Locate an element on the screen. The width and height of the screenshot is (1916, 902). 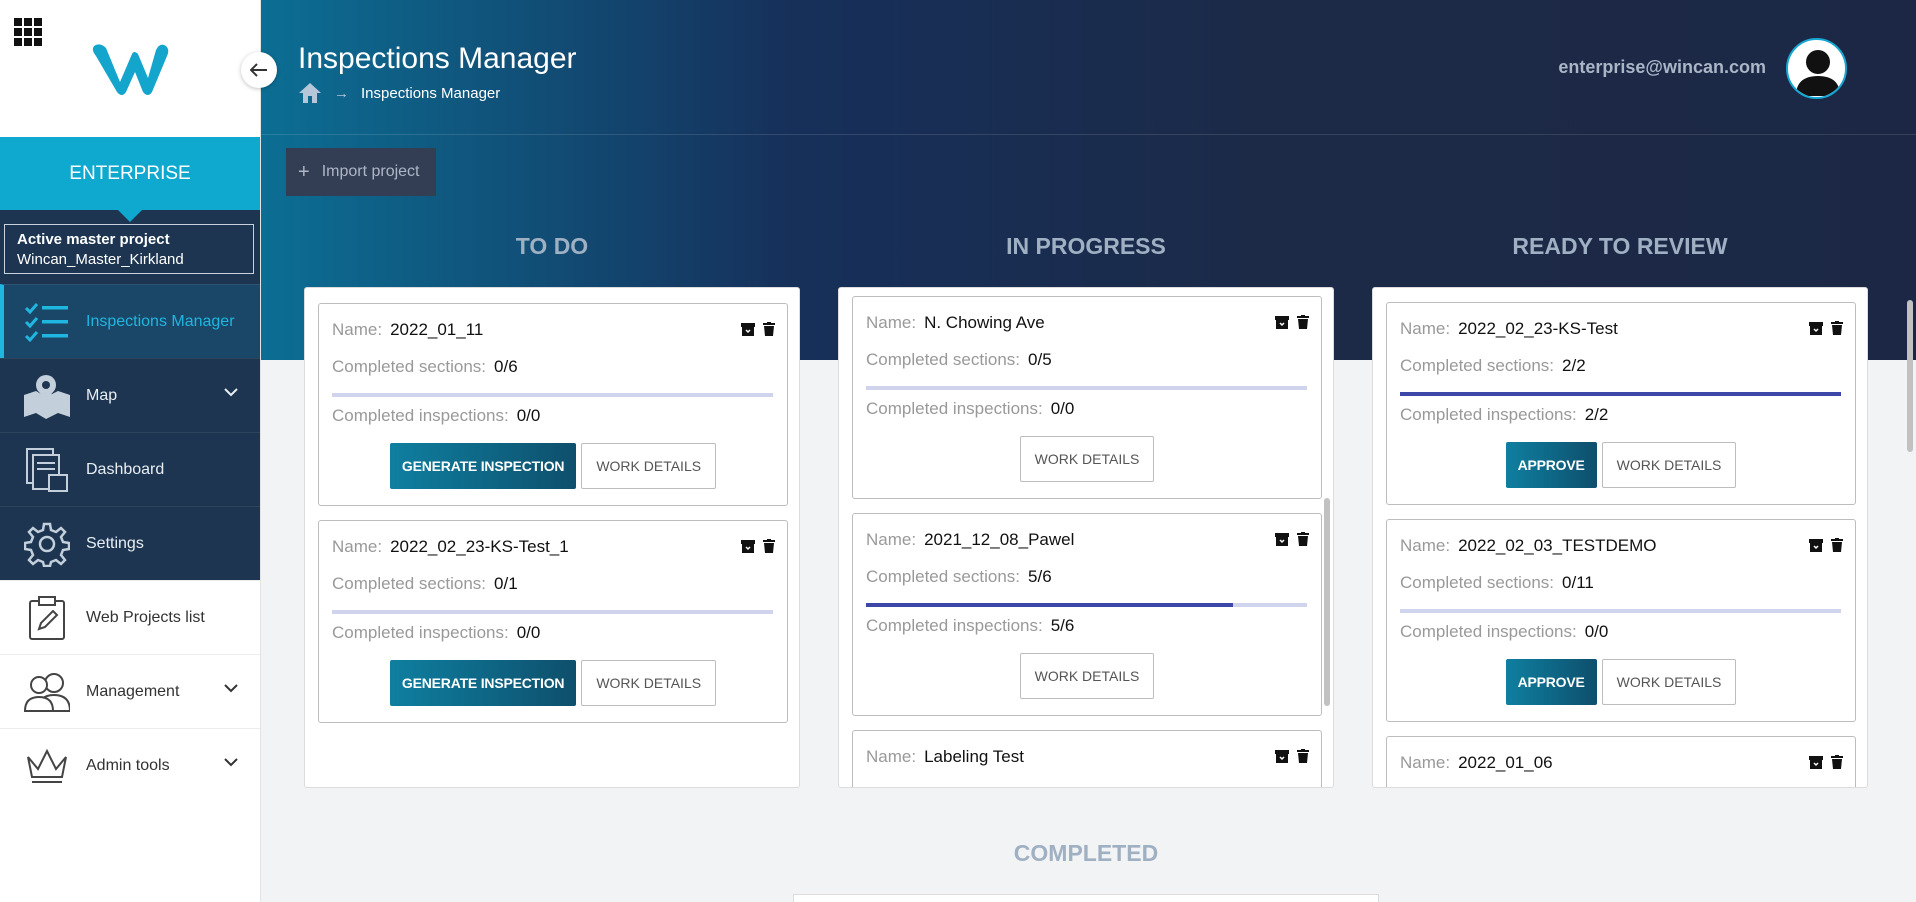
card-buttons: GENERATE INSPECTION WORK DETAILS is located at coordinates (553, 466).